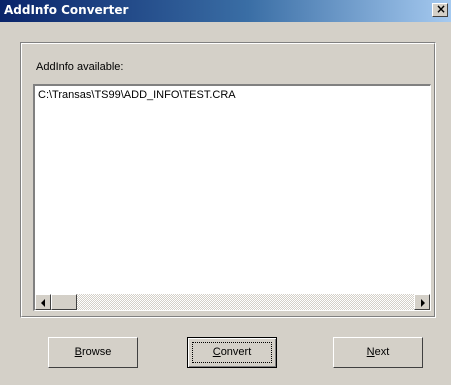  I want to click on group-label: AddInfo available:, so click(80, 67).